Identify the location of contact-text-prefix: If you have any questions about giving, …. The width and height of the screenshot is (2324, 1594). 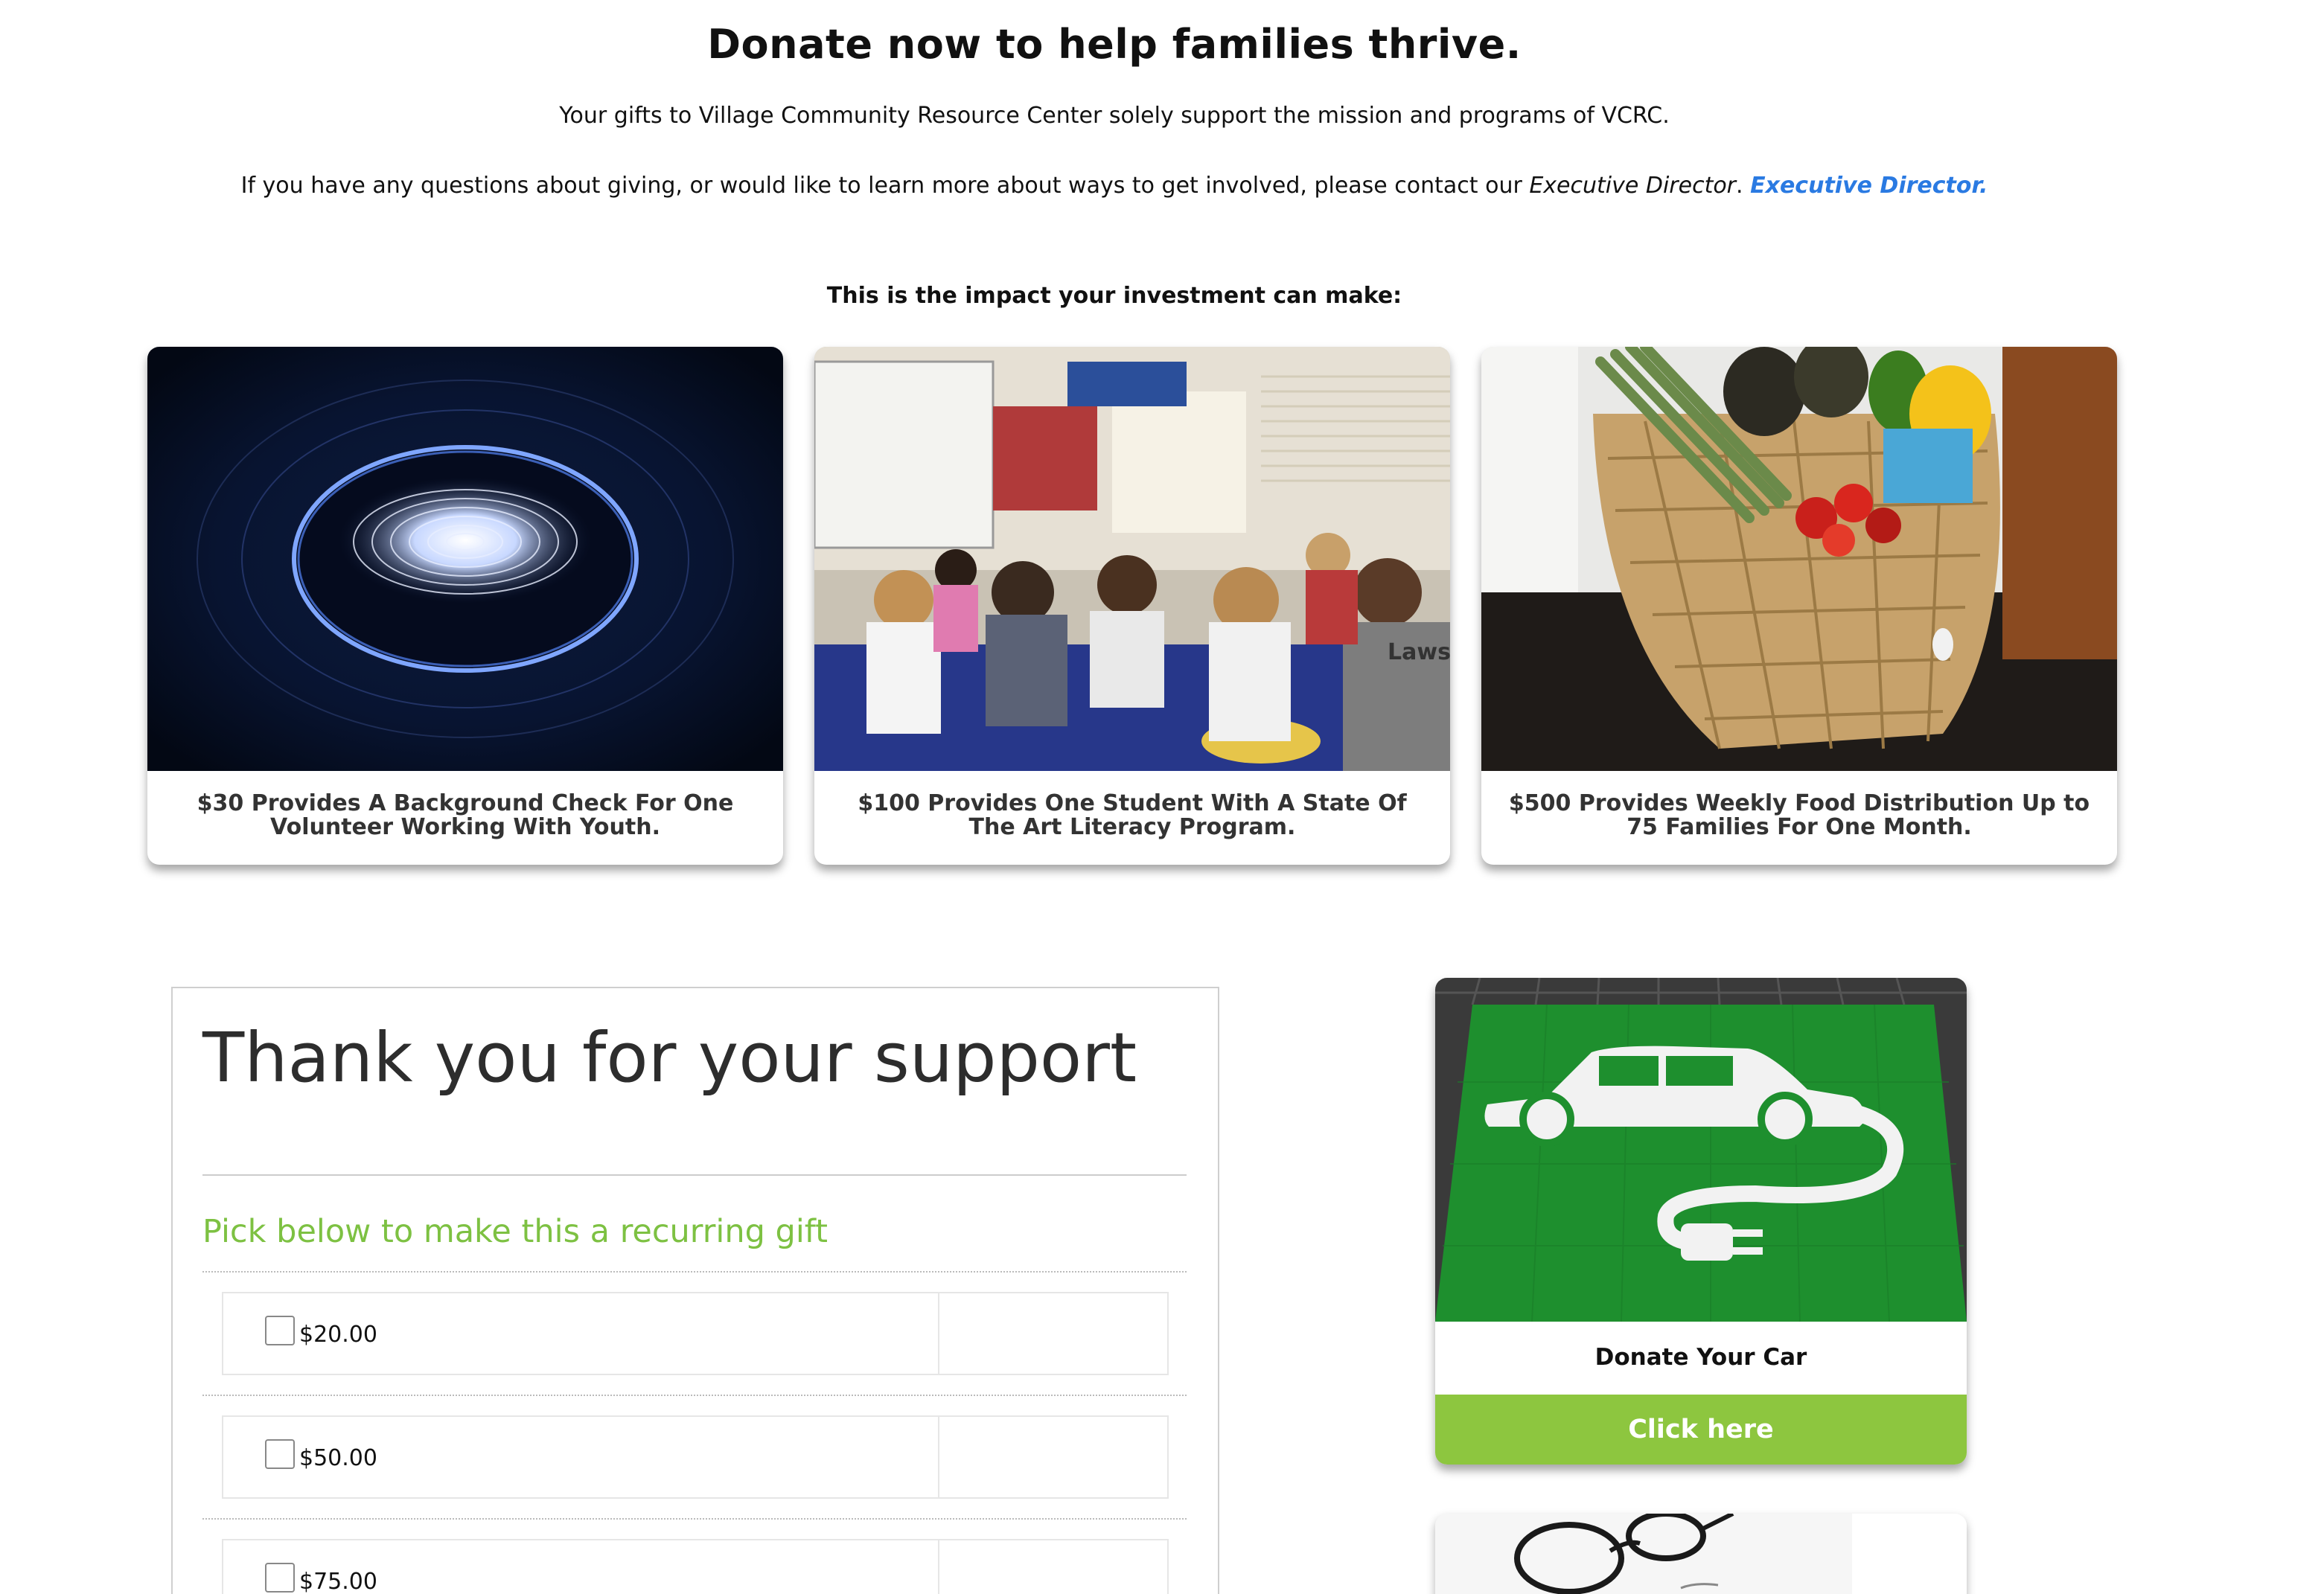
(885, 186).